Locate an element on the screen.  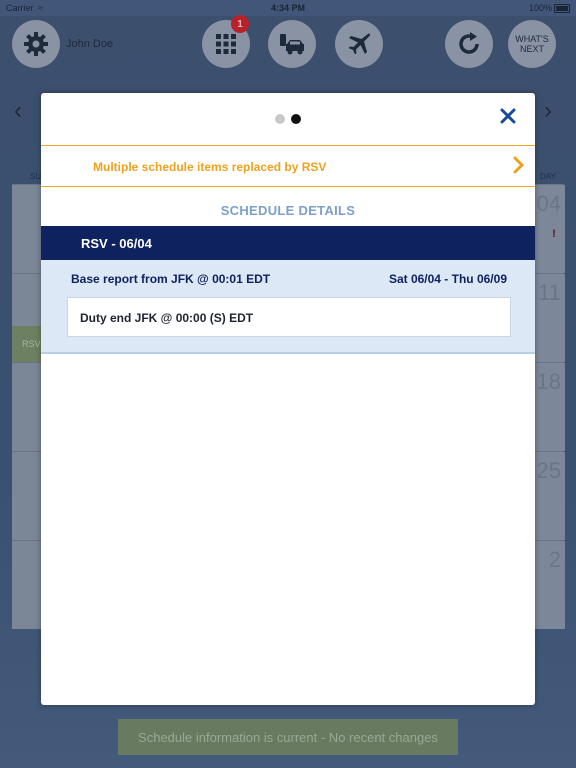
warning-icon: ! is located at coordinates (554, 234).